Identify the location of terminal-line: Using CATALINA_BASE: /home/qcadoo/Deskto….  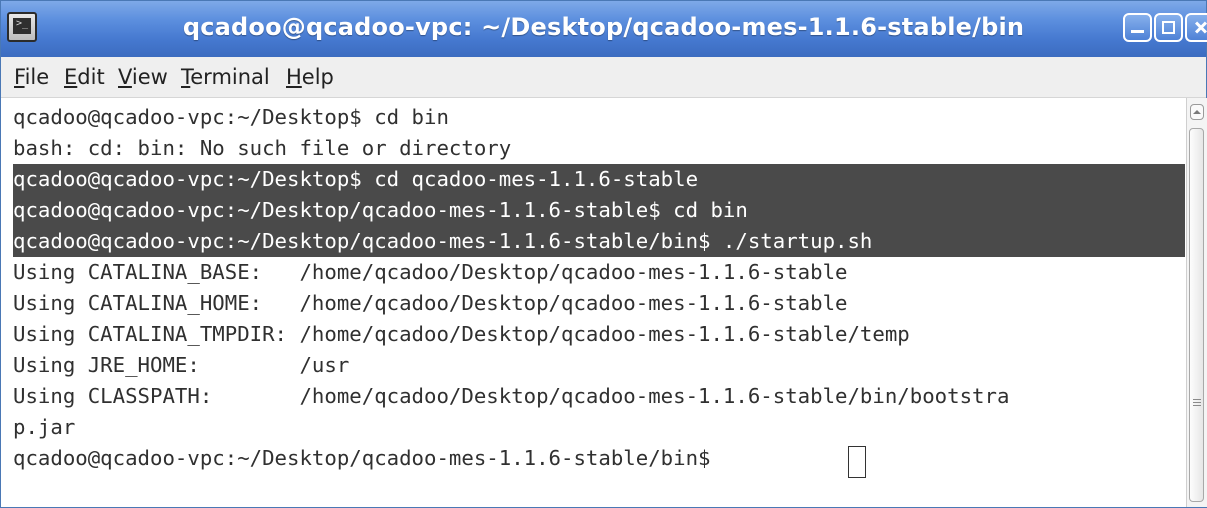
(430, 272).